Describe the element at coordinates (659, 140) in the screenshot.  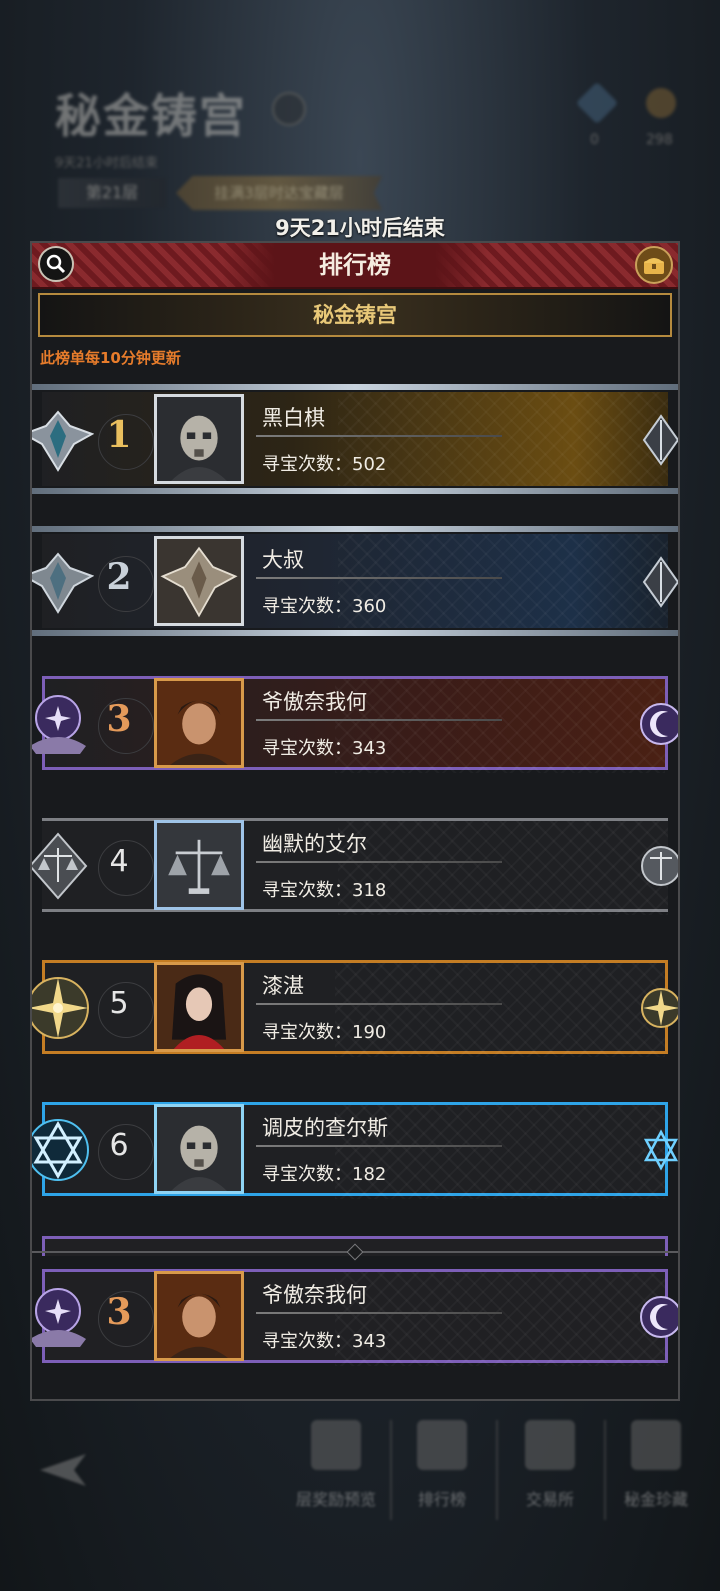
I see `currency-2-value: 298` at that location.